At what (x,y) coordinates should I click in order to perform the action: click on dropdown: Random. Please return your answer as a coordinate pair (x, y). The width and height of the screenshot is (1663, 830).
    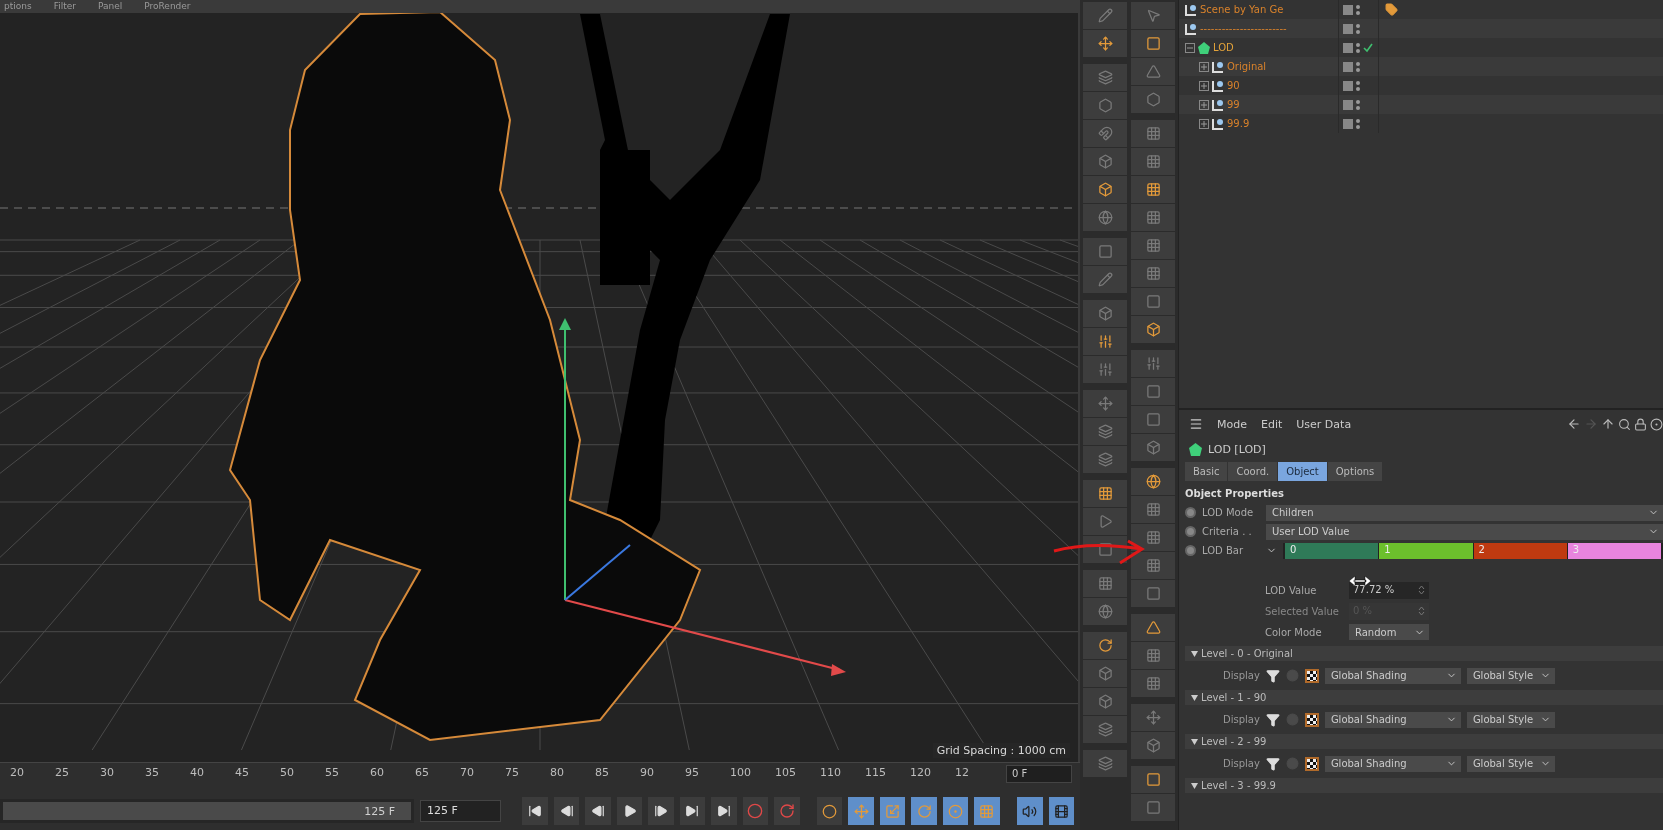
    Looking at the image, I should click on (1389, 632).